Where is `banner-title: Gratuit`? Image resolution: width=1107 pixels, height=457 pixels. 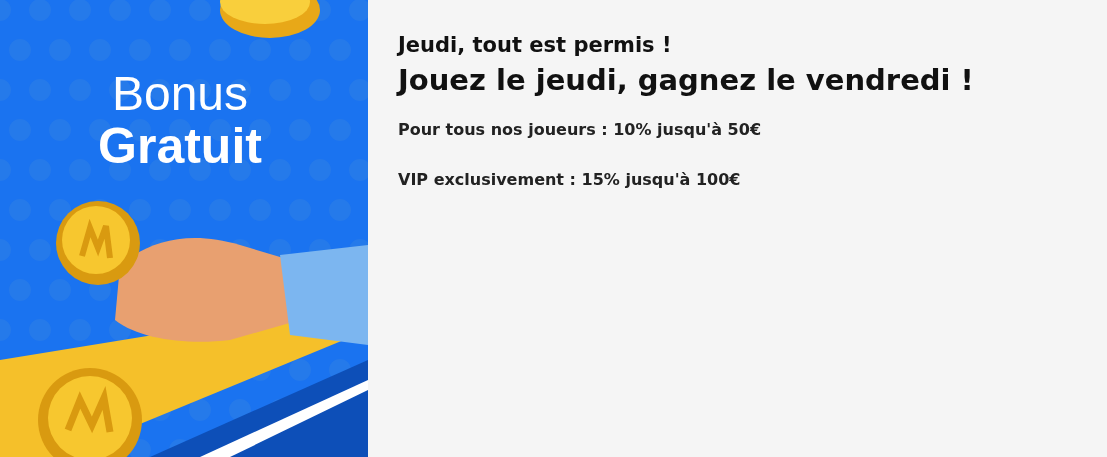 banner-title: Gratuit is located at coordinates (180, 146).